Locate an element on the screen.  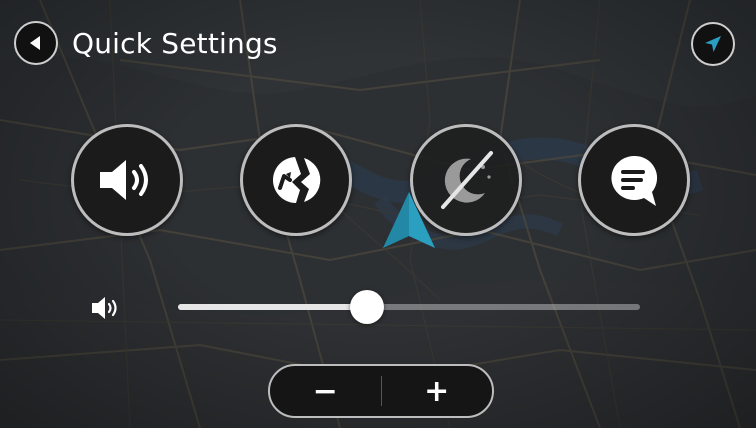
navigation-view-button is located at coordinates (713, 44).